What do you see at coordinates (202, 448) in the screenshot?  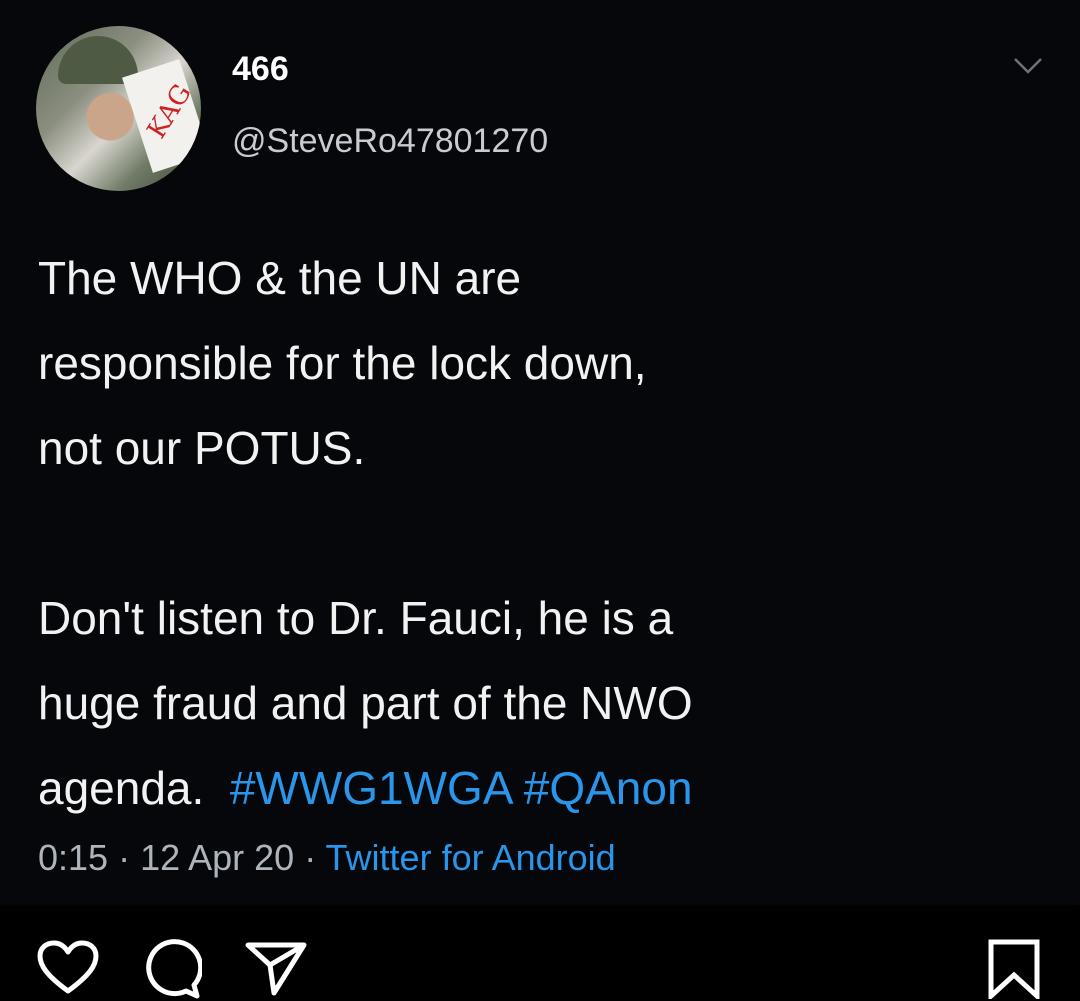 I see `tweet-line: not our POTUS.` at bounding box center [202, 448].